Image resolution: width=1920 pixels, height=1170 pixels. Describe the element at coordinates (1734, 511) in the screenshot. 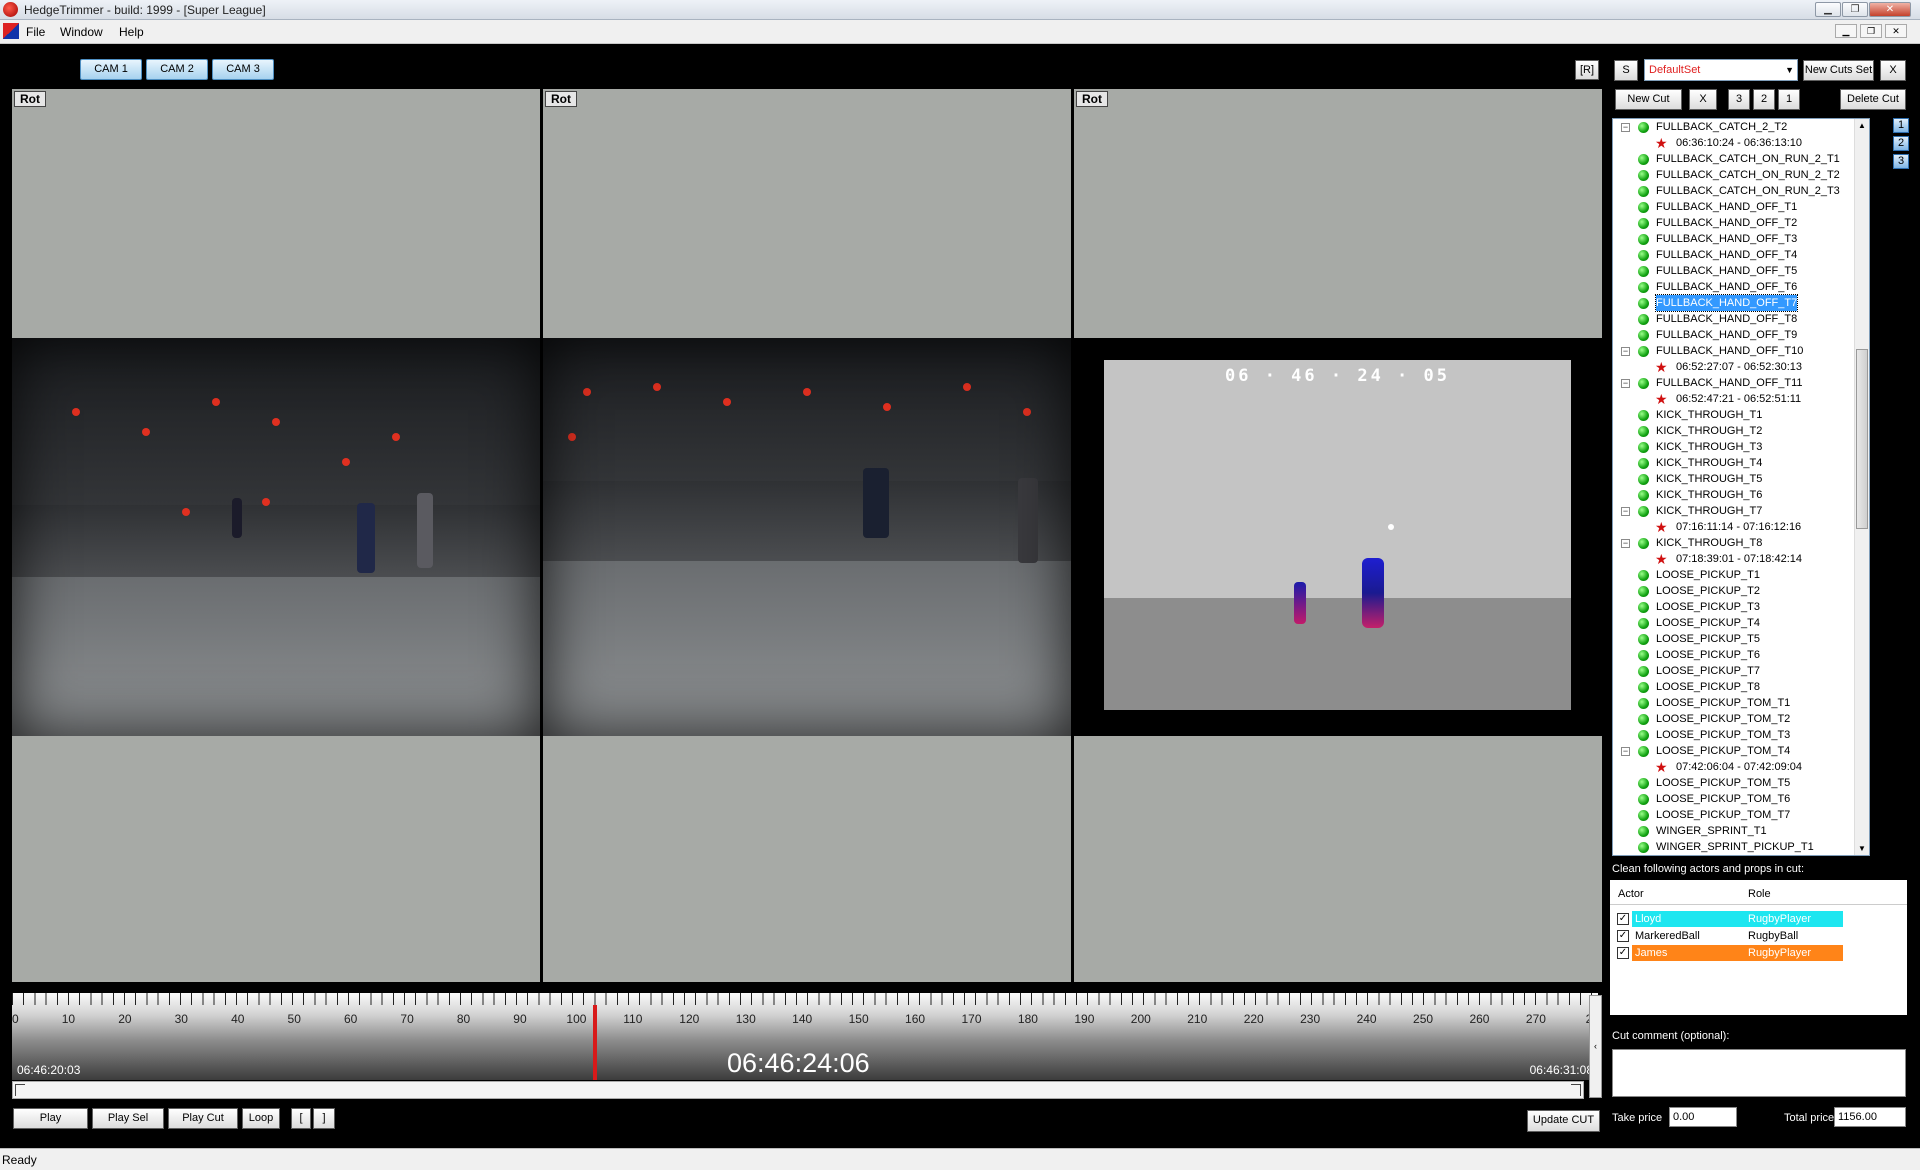

I see `take-item: − KICK_THROUGH_T7` at that location.